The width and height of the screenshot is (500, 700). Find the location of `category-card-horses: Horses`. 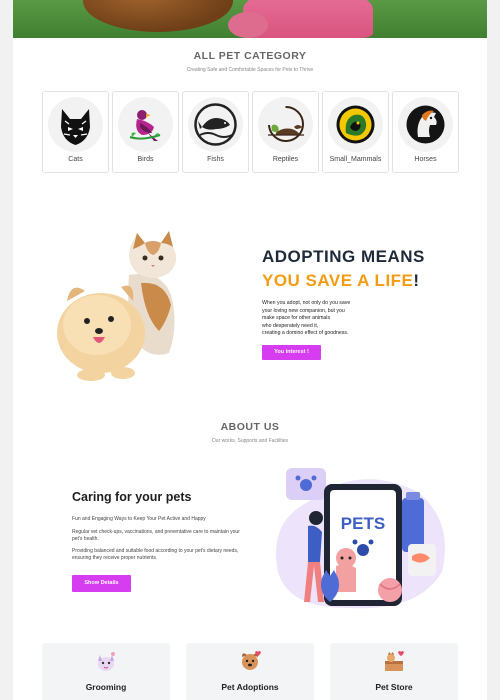

category-card-horses: Horses is located at coordinates (425, 132).